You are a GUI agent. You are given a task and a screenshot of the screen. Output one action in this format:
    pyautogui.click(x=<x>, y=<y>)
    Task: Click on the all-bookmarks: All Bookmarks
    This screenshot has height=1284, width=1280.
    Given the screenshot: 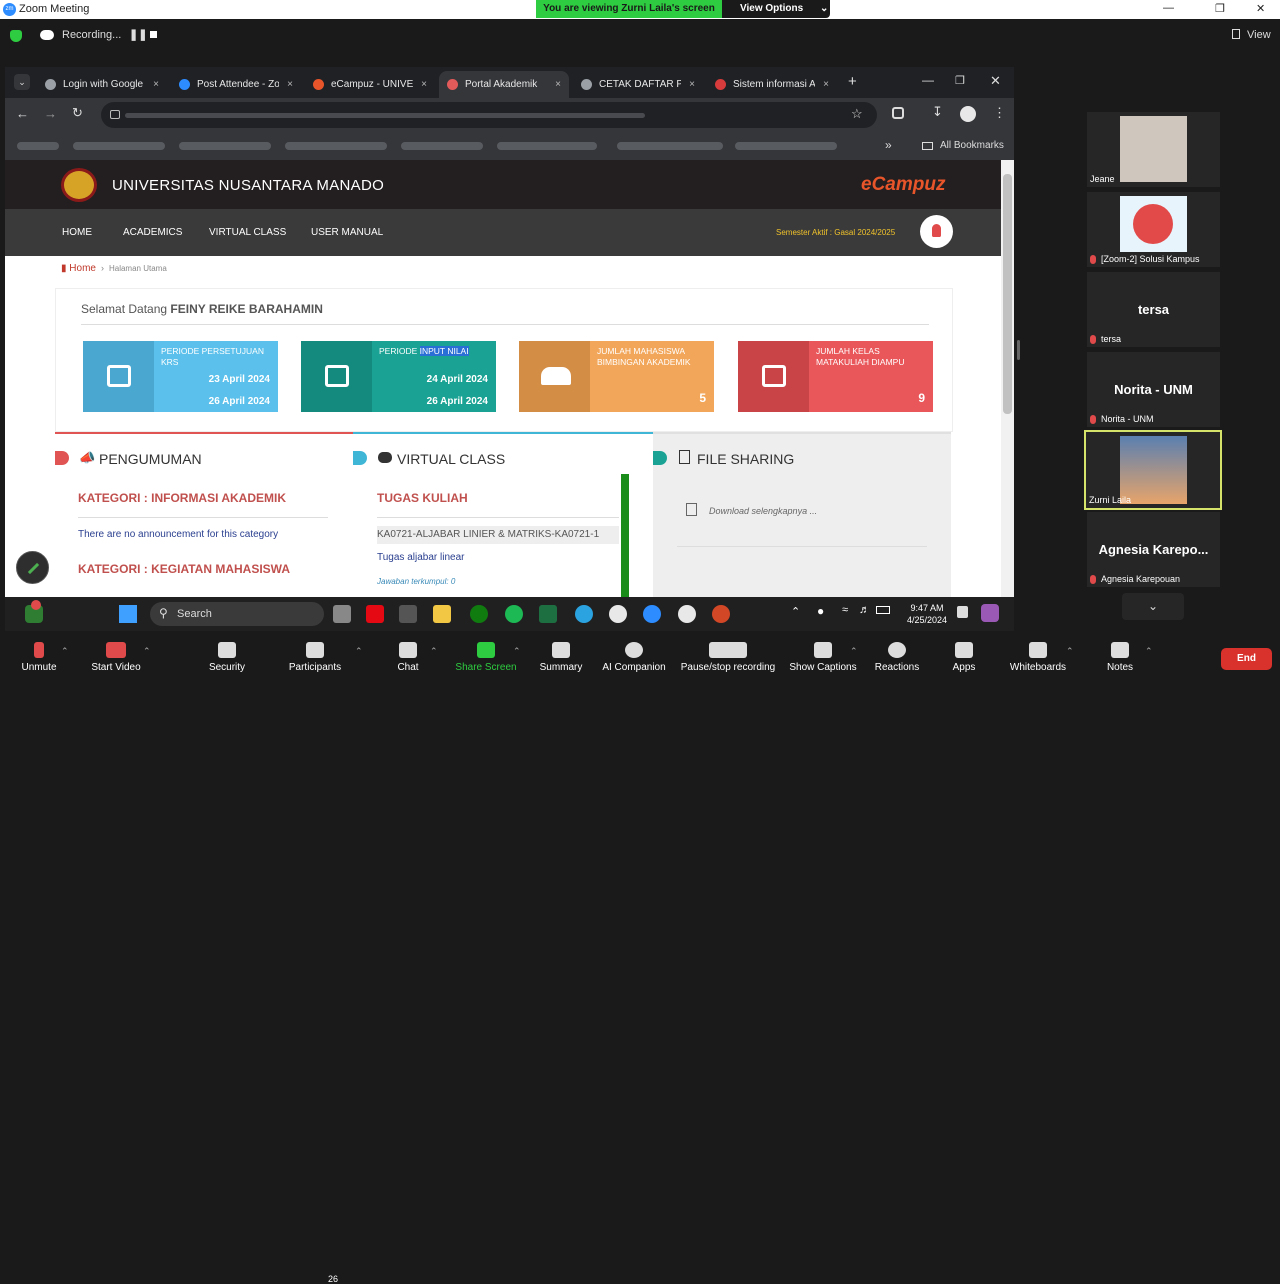 What is the action you would take?
    pyautogui.click(x=972, y=145)
    